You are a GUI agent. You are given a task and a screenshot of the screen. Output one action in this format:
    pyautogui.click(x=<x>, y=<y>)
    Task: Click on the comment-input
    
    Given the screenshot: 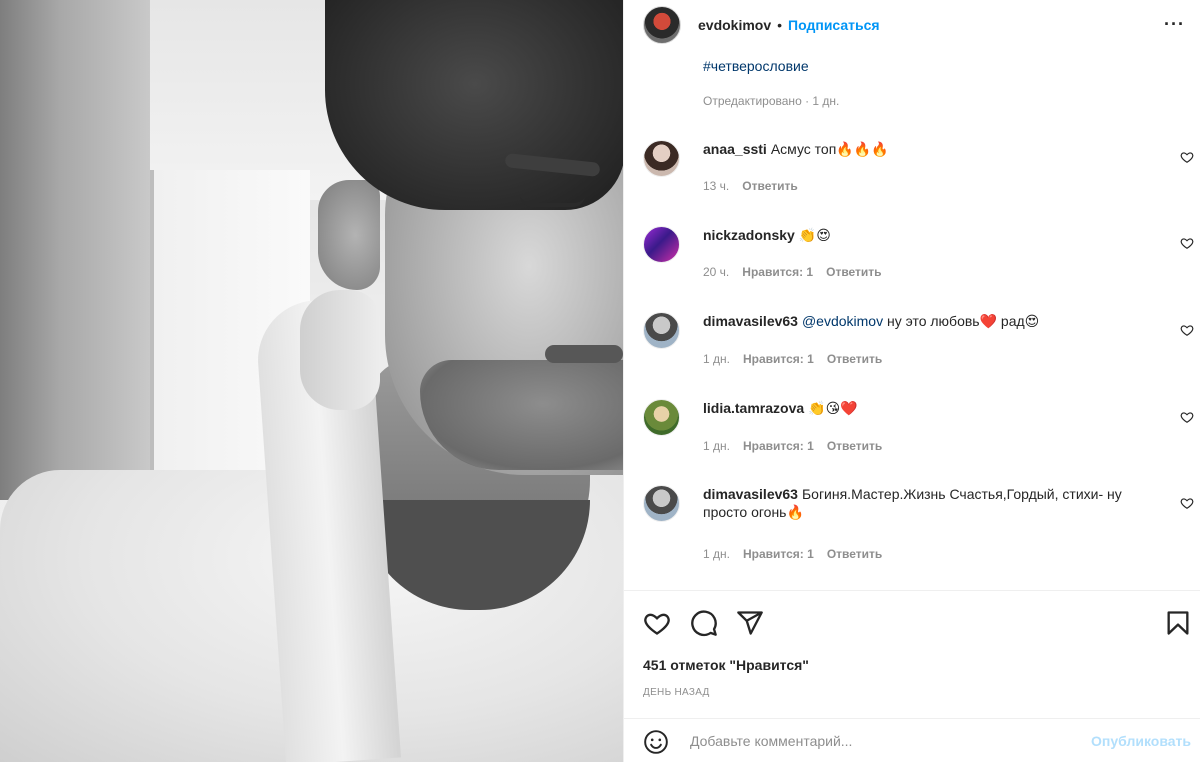 What is the action you would take?
    pyautogui.click(x=880, y=741)
    